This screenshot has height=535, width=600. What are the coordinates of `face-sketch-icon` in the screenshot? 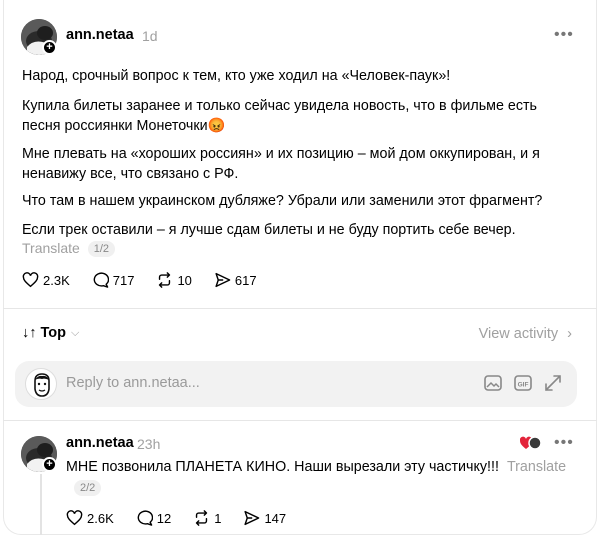 It's located at (42, 385).